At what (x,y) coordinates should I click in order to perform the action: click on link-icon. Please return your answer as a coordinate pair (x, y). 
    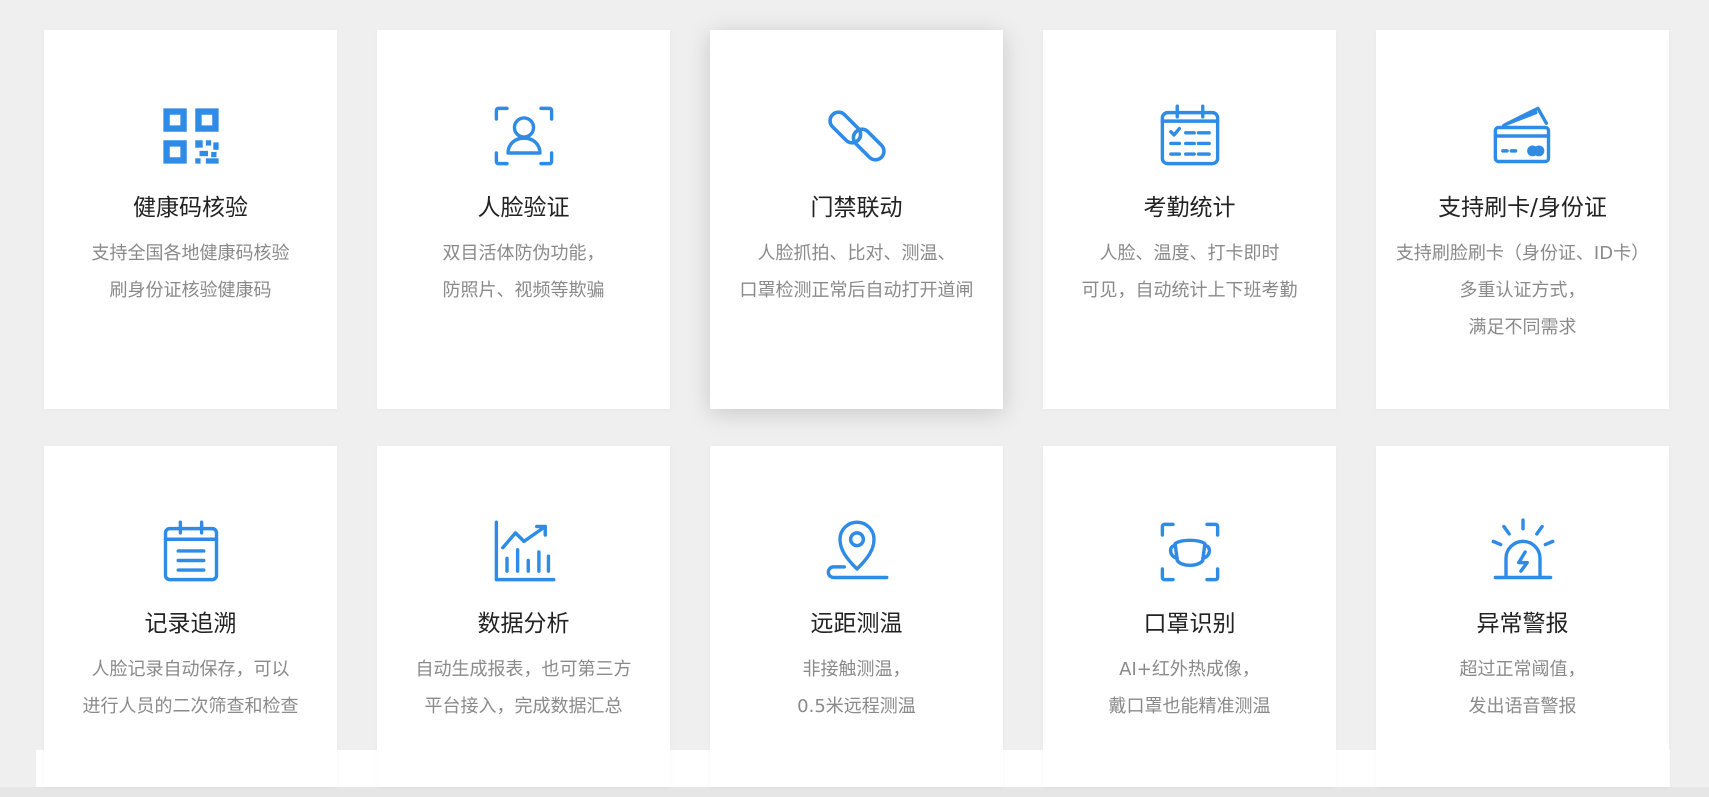
    Looking at the image, I should click on (857, 136).